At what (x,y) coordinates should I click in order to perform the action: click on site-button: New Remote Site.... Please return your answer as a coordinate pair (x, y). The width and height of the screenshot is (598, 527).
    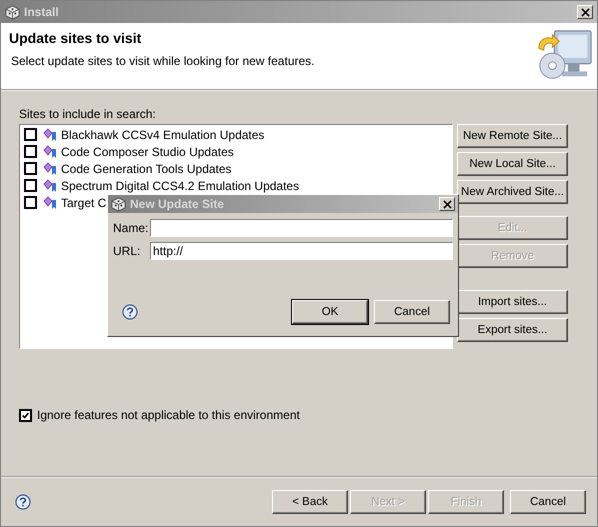
    Looking at the image, I should click on (512, 136).